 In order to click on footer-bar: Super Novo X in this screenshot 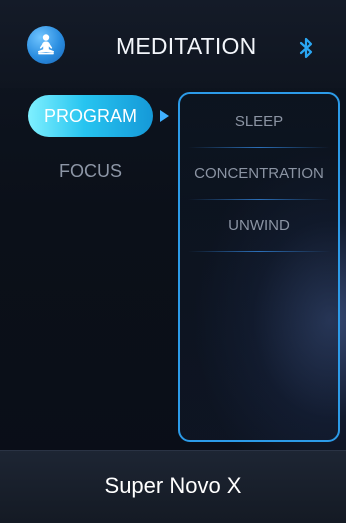, I will do `click(173, 486)`.